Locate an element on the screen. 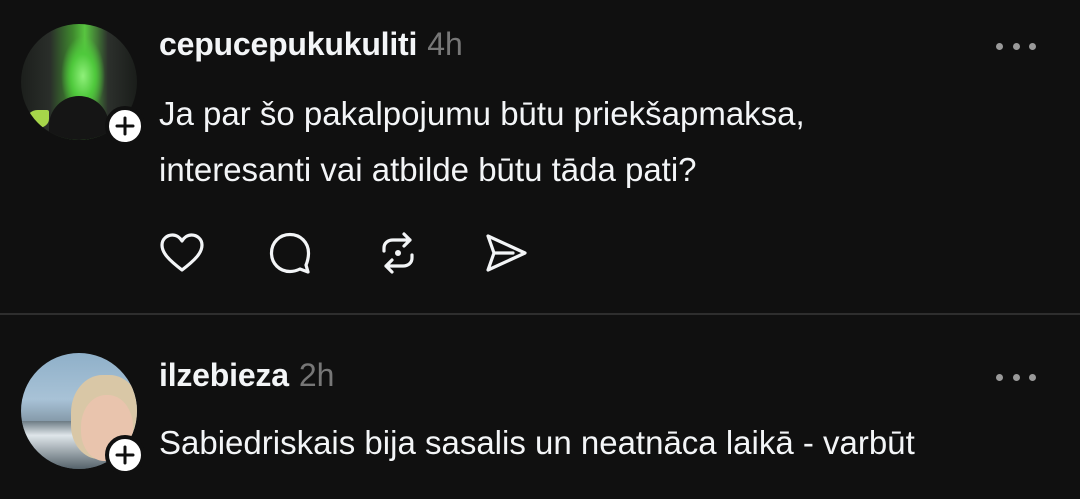 Image resolution: width=1080 pixels, height=499 pixels. share-button is located at coordinates (506, 253).